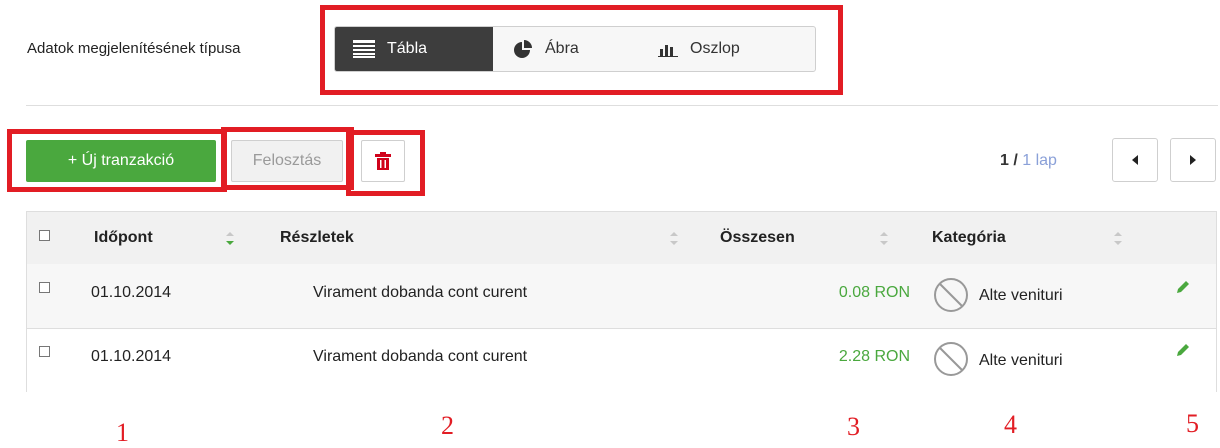  I want to click on column-date: Időpont, so click(123, 238).